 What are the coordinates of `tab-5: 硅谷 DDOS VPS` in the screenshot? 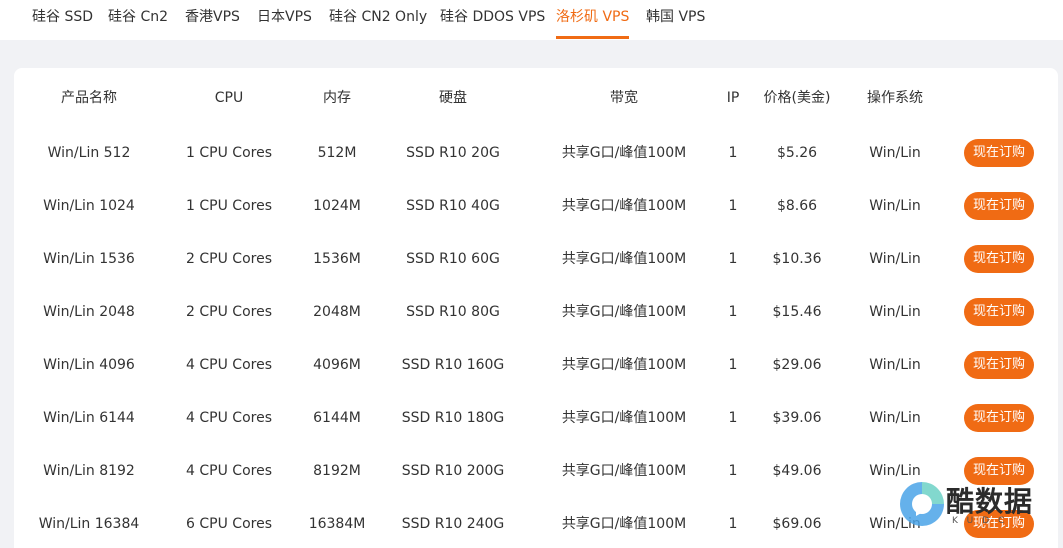 It's located at (492, 20).